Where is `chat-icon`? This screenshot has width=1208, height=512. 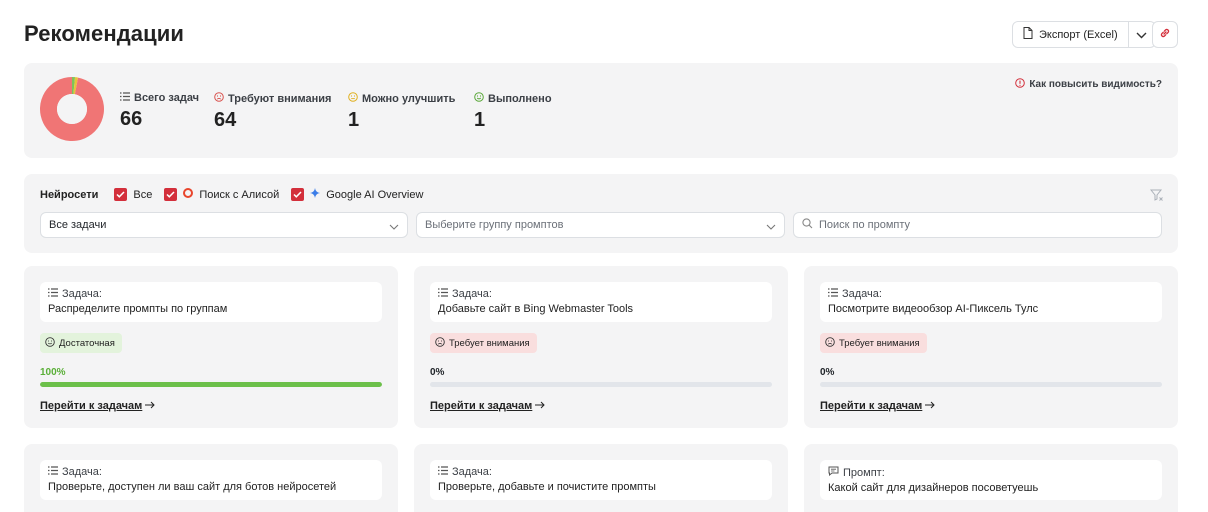 chat-icon is located at coordinates (833, 472).